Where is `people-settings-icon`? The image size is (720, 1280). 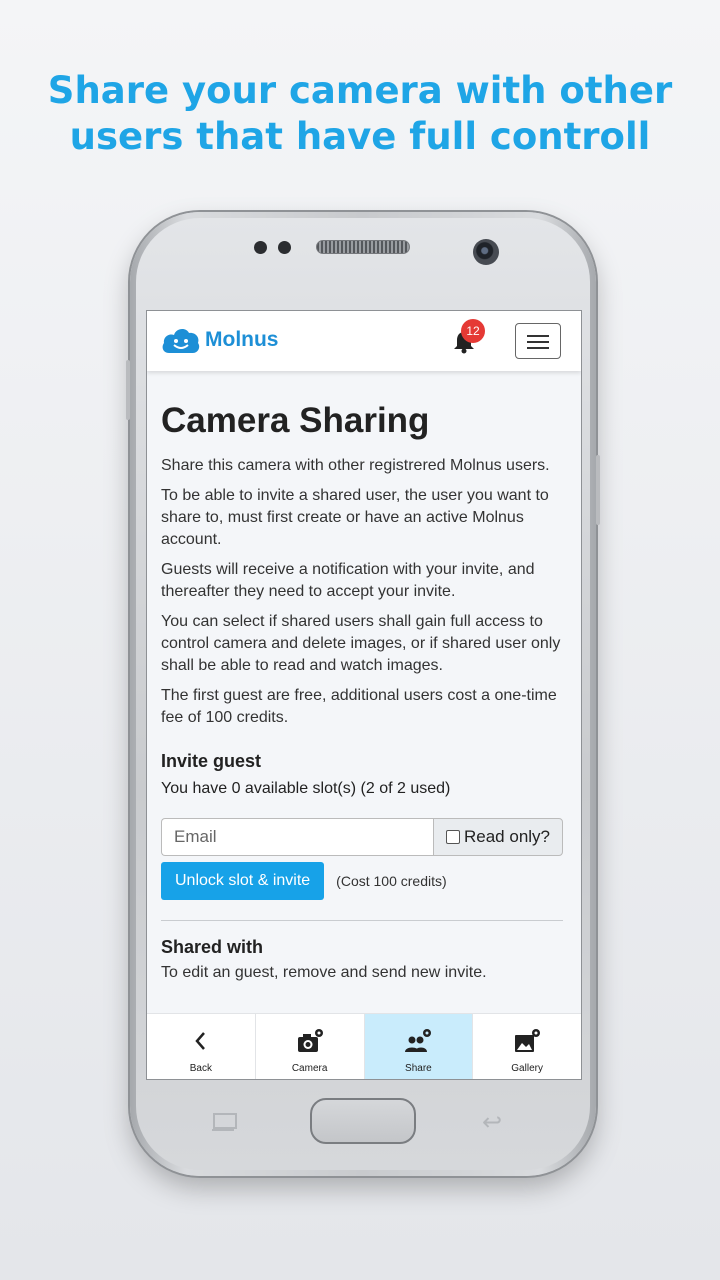 people-settings-icon is located at coordinates (418, 1040).